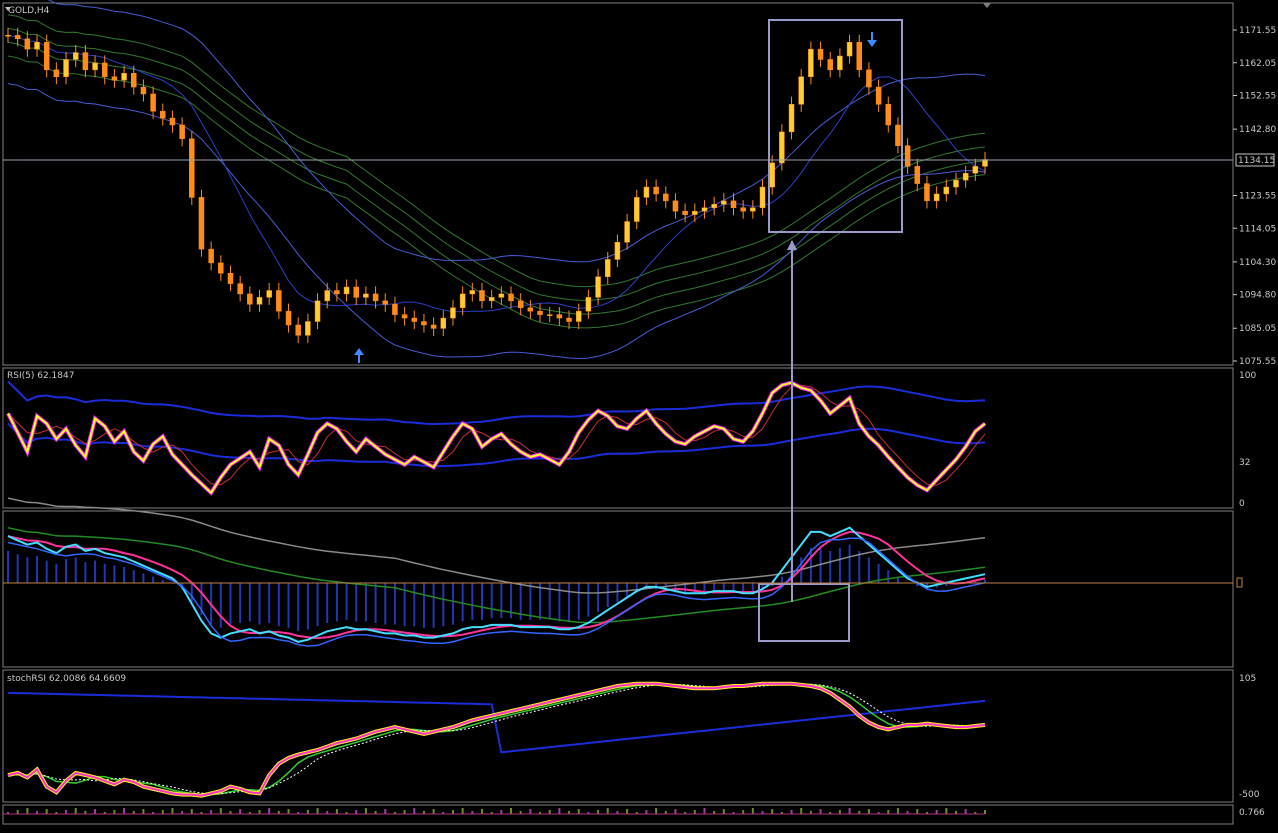 The width and height of the screenshot is (1278, 833). I want to click on rsi-tick-label: 32, so click(1244, 463).